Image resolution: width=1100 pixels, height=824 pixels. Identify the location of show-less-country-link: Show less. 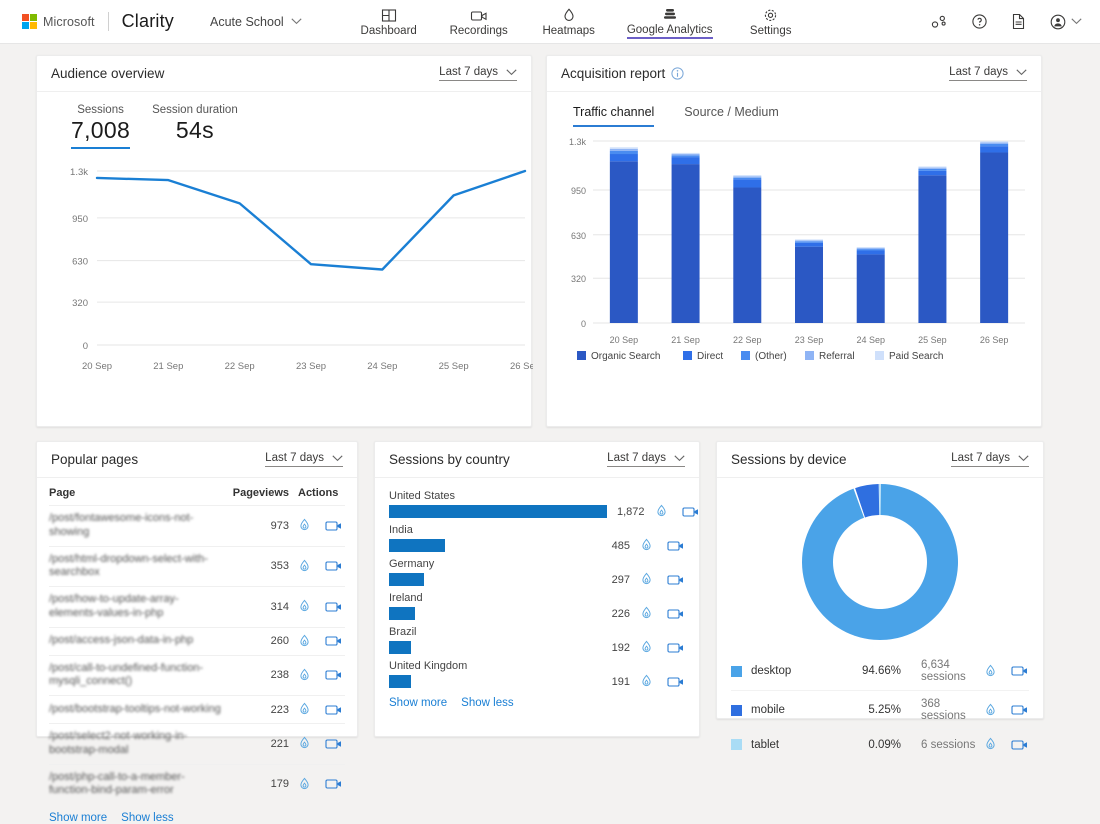
(487, 703).